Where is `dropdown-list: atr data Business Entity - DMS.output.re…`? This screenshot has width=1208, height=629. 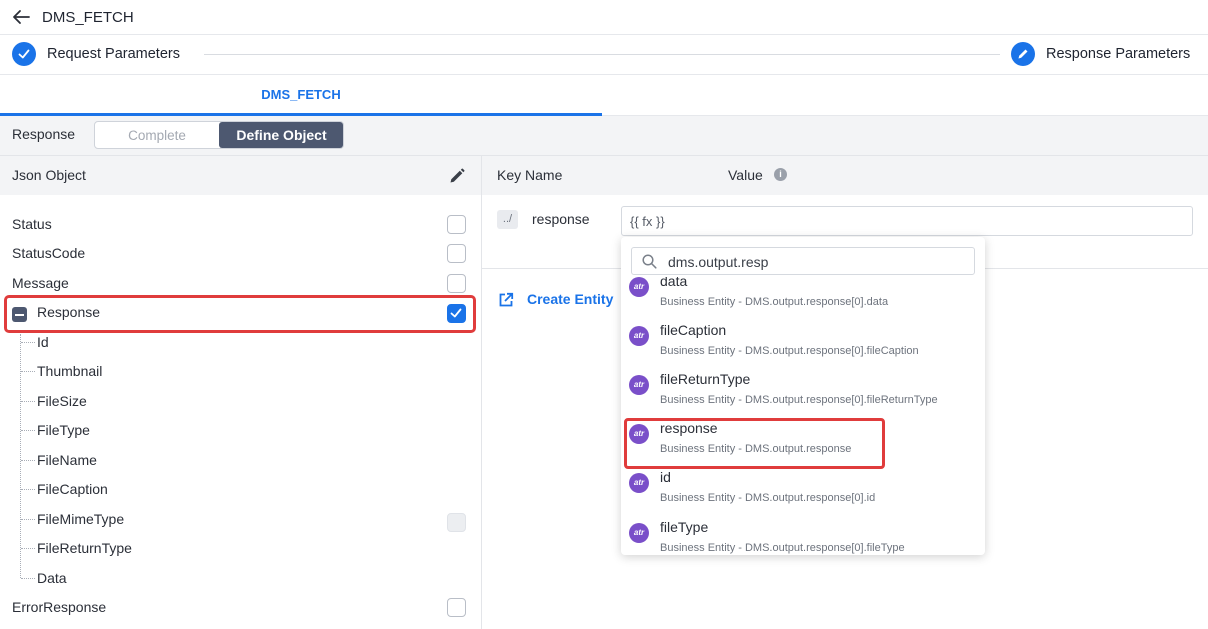
dropdown-list: atr data Business Entity - DMS.output.re… is located at coordinates (803, 416).